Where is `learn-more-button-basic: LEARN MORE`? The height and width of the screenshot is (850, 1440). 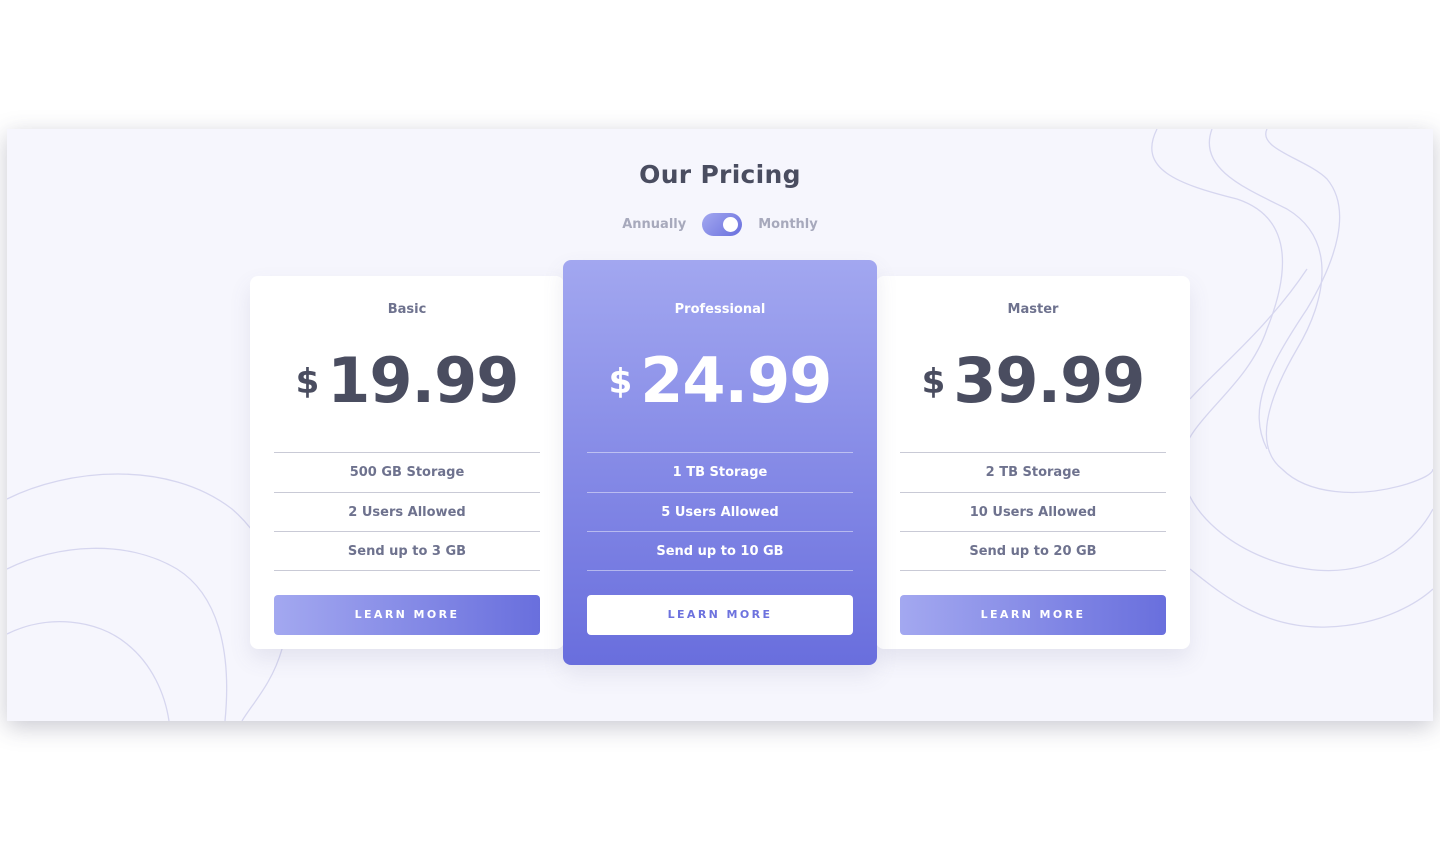
learn-more-button-basic: LEARN MORE is located at coordinates (407, 614).